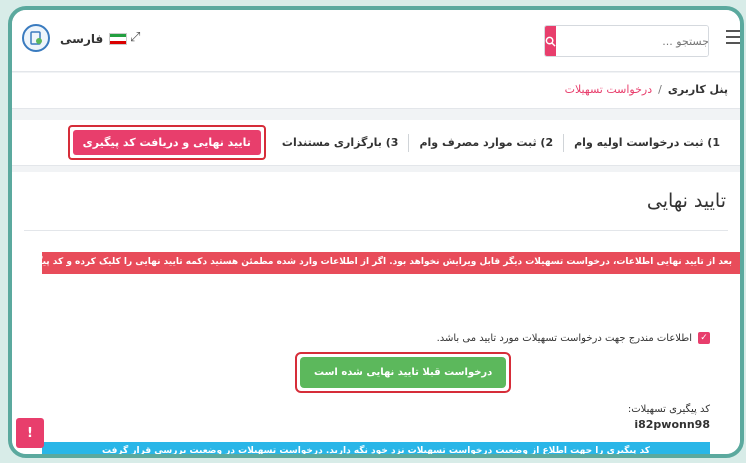 This screenshot has height=463, width=746. I want to click on active-step-highlight: تایید نهایی و دریافت کد پیگیری, so click(166, 142).